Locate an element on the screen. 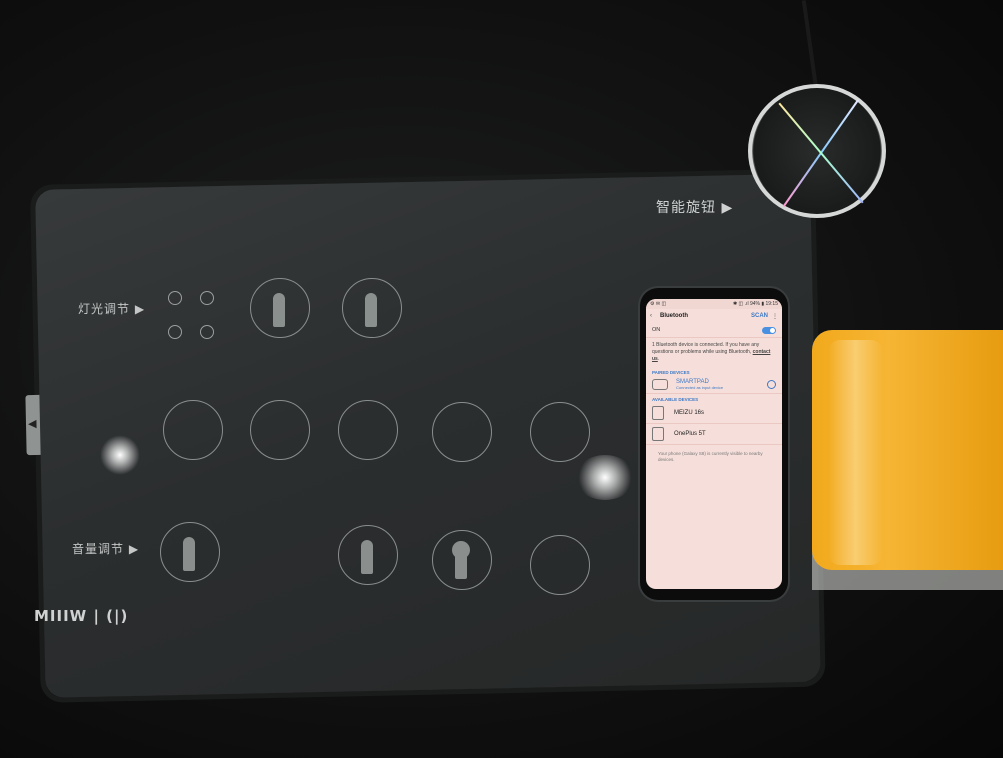 This screenshot has width=1003, height=758. left-arrow-icon: ◀ is located at coordinates (32, 423).